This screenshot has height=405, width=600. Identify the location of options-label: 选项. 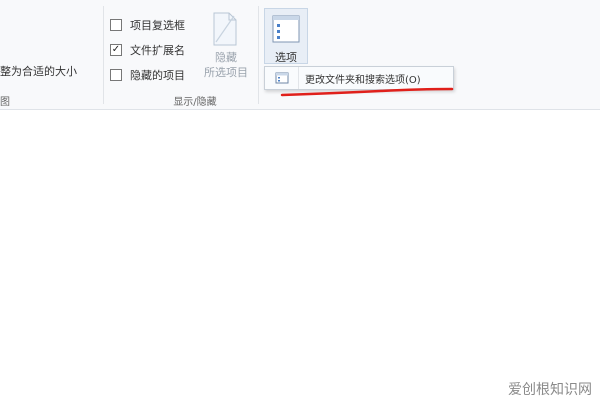
(286, 57).